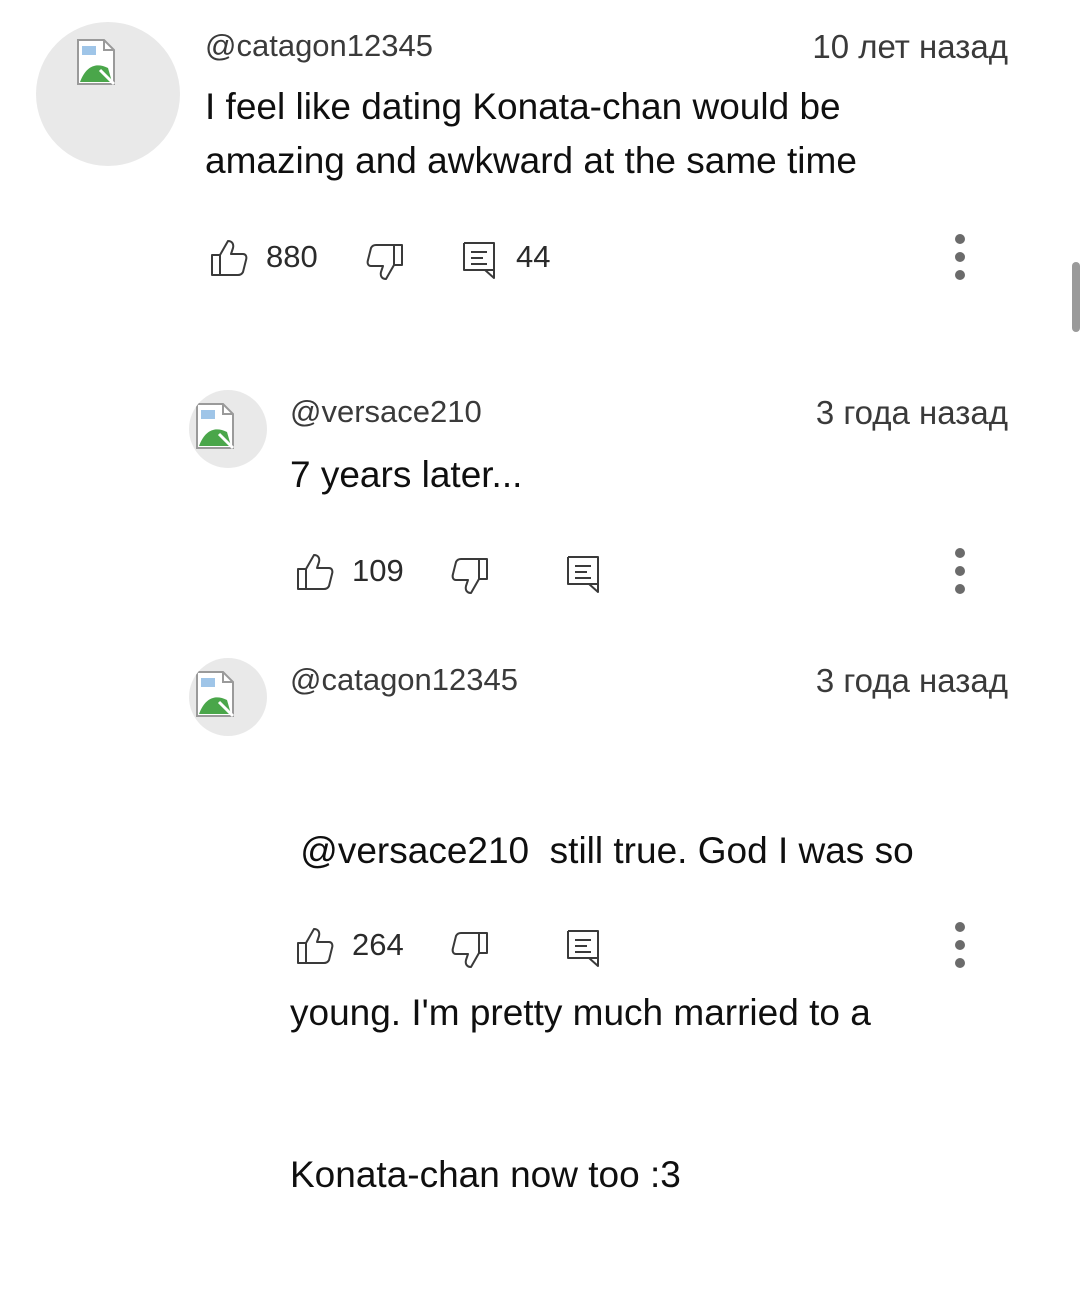 The height and width of the screenshot is (1310, 1080). What do you see at coordinates (378, 944) in the screenshot?
I see `like-count: 264` at bounding box center [378, 944].